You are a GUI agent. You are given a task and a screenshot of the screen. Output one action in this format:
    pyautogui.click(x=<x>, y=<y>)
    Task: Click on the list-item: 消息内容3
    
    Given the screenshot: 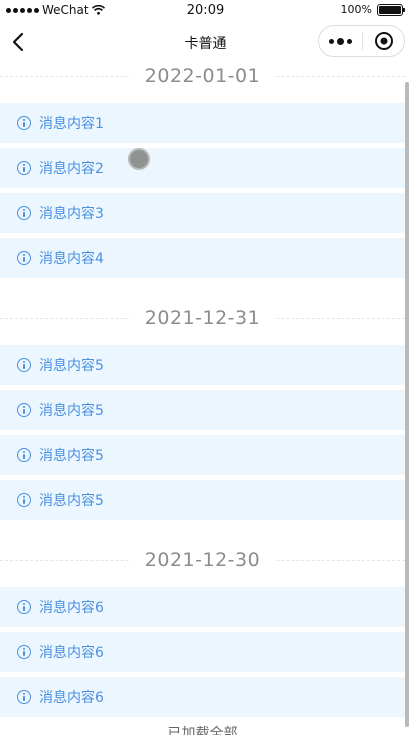 What is the action you would take?
    pyautogui.click(x=202, y=213)
    